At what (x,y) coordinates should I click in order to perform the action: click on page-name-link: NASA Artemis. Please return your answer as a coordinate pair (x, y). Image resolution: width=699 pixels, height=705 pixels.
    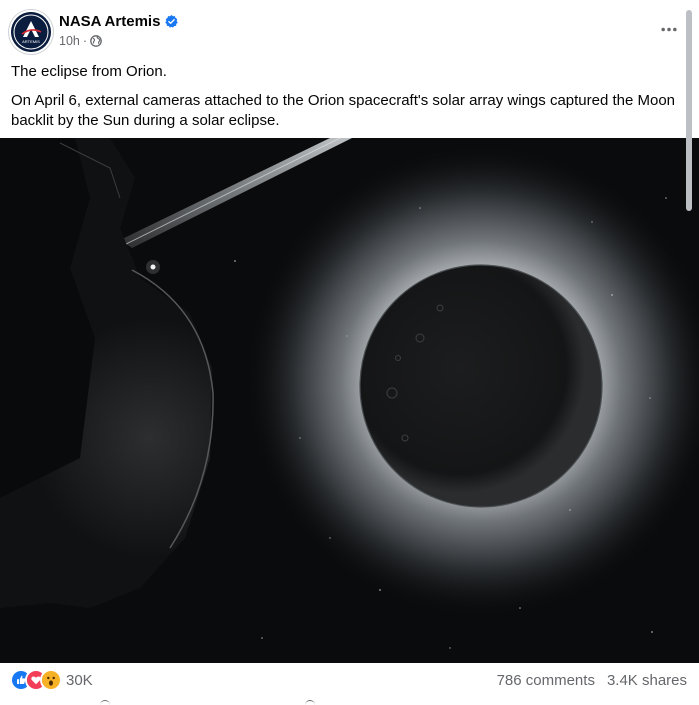
    Looking at the image, I should click on (119, 21).